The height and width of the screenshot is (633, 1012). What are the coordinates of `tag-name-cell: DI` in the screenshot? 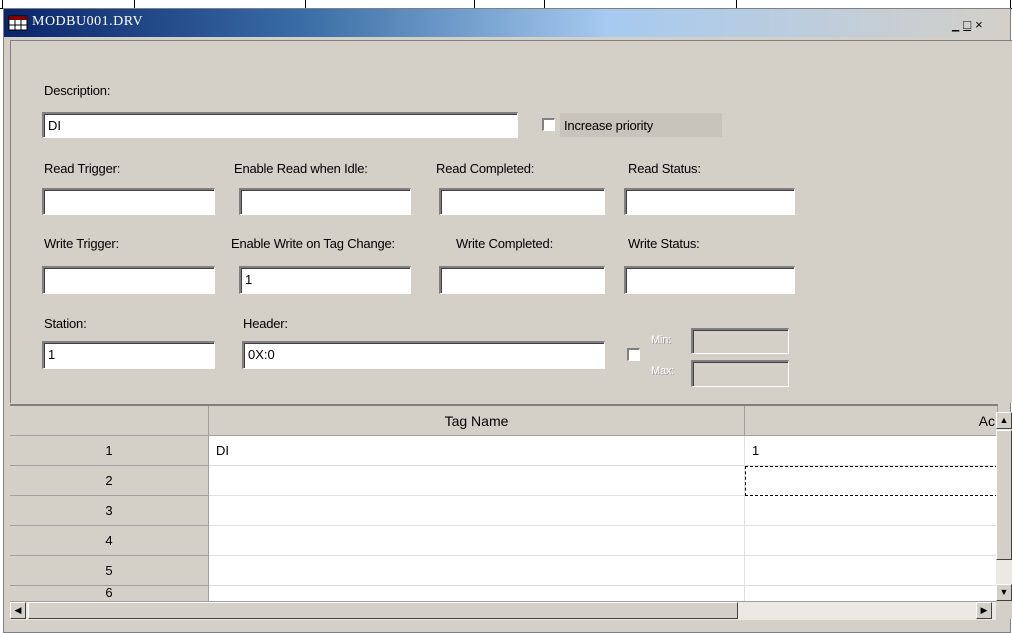 It's located at (477, 451).